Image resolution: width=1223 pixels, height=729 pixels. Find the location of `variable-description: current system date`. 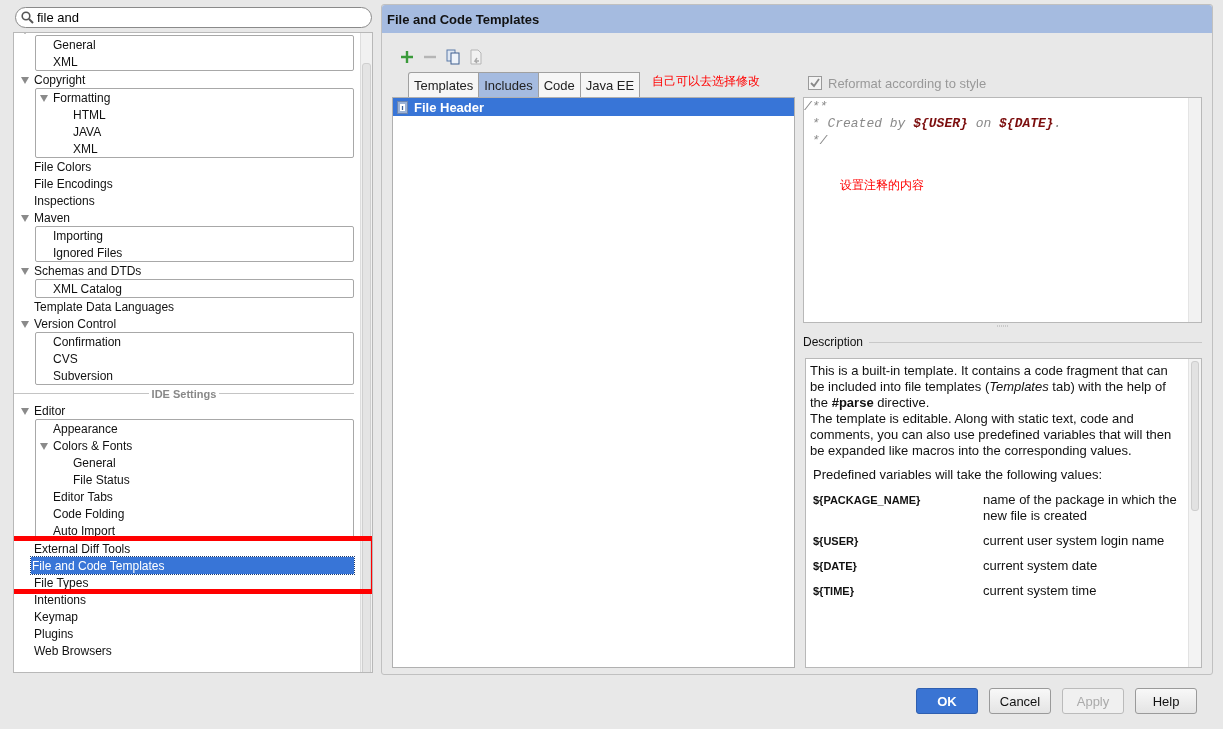

variable-description: current system date is located at coordinates (1041, 566).